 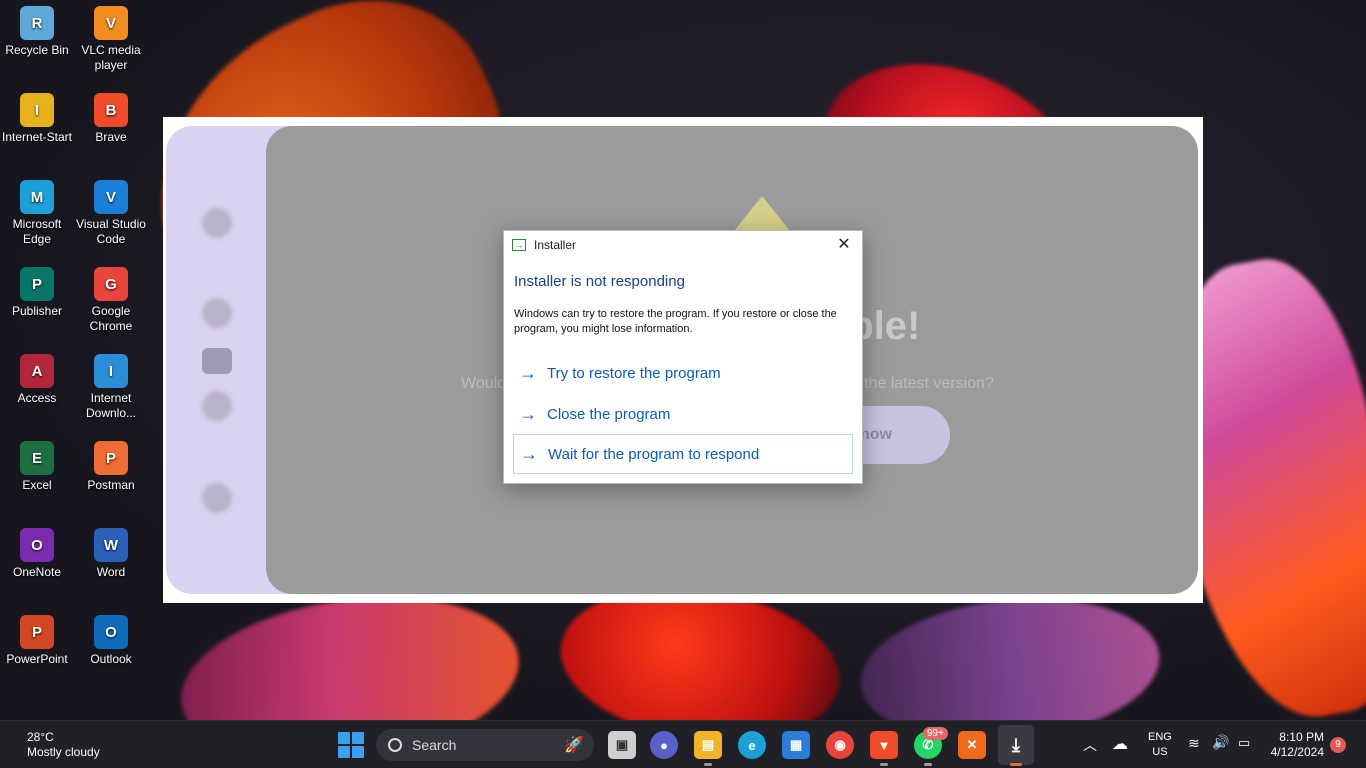 I want to click on desktop-shortcut: V Visual Studio Code, so click(x=111, y=213).